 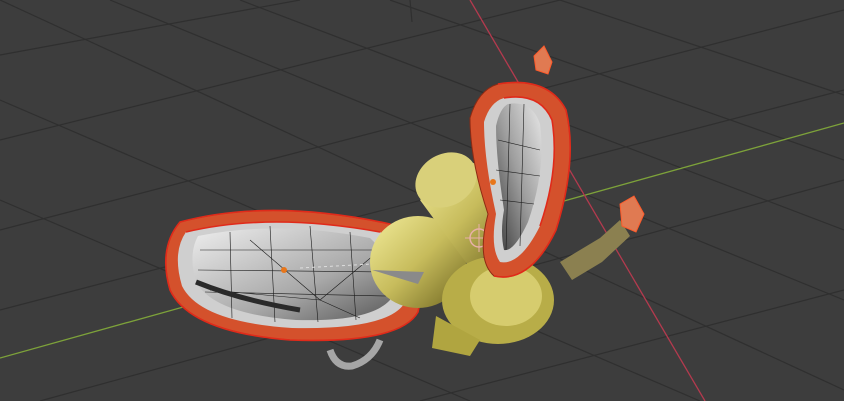 What do you see at coordinates (493, 182) in the screenshot?
I see `origin-shell-right` at bounding box center [493, 182].